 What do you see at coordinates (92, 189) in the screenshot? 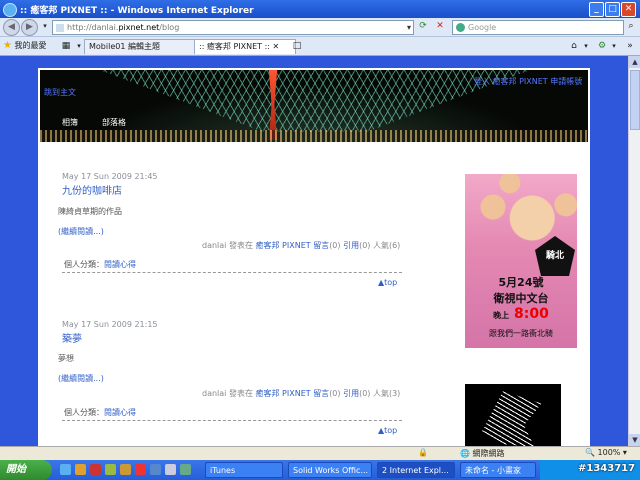
I see `post-title-link: 九份的咖啡店` at bounding box center [92, 189].